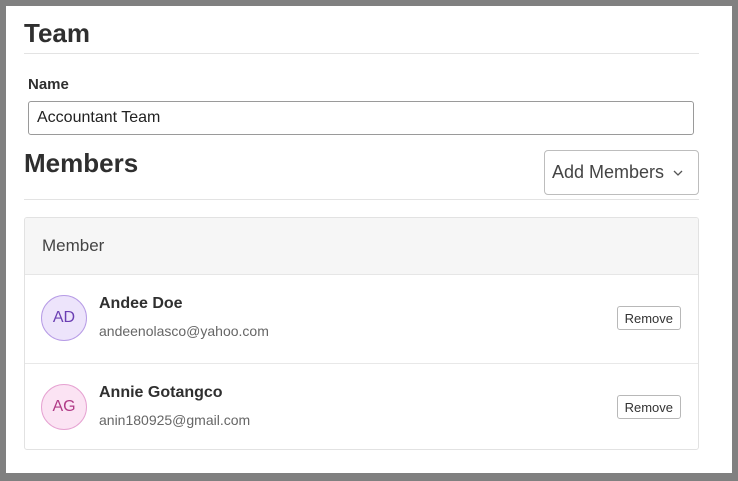 The height and width of the screenshot is (481, 738). What do you see at coordinates (57, 33) in the screenshot?
I see `team-heading: Team` at bounding box center [57, 33].